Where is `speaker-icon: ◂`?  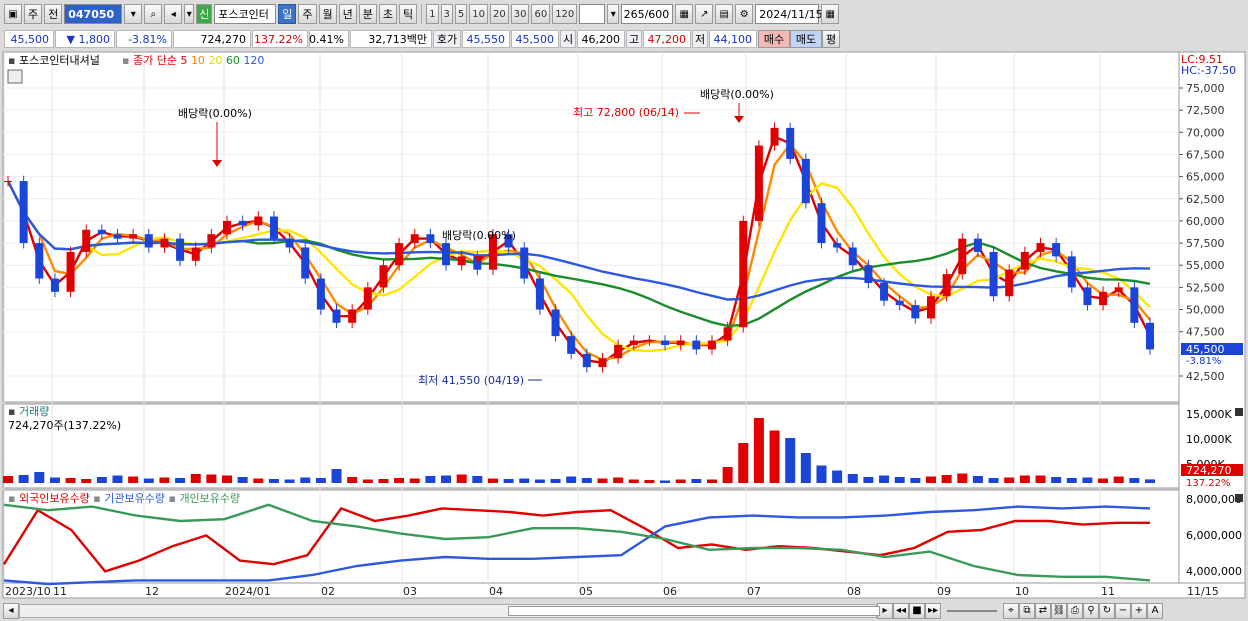
speaker-icon: ◂ is located at coordinates (173, 14).